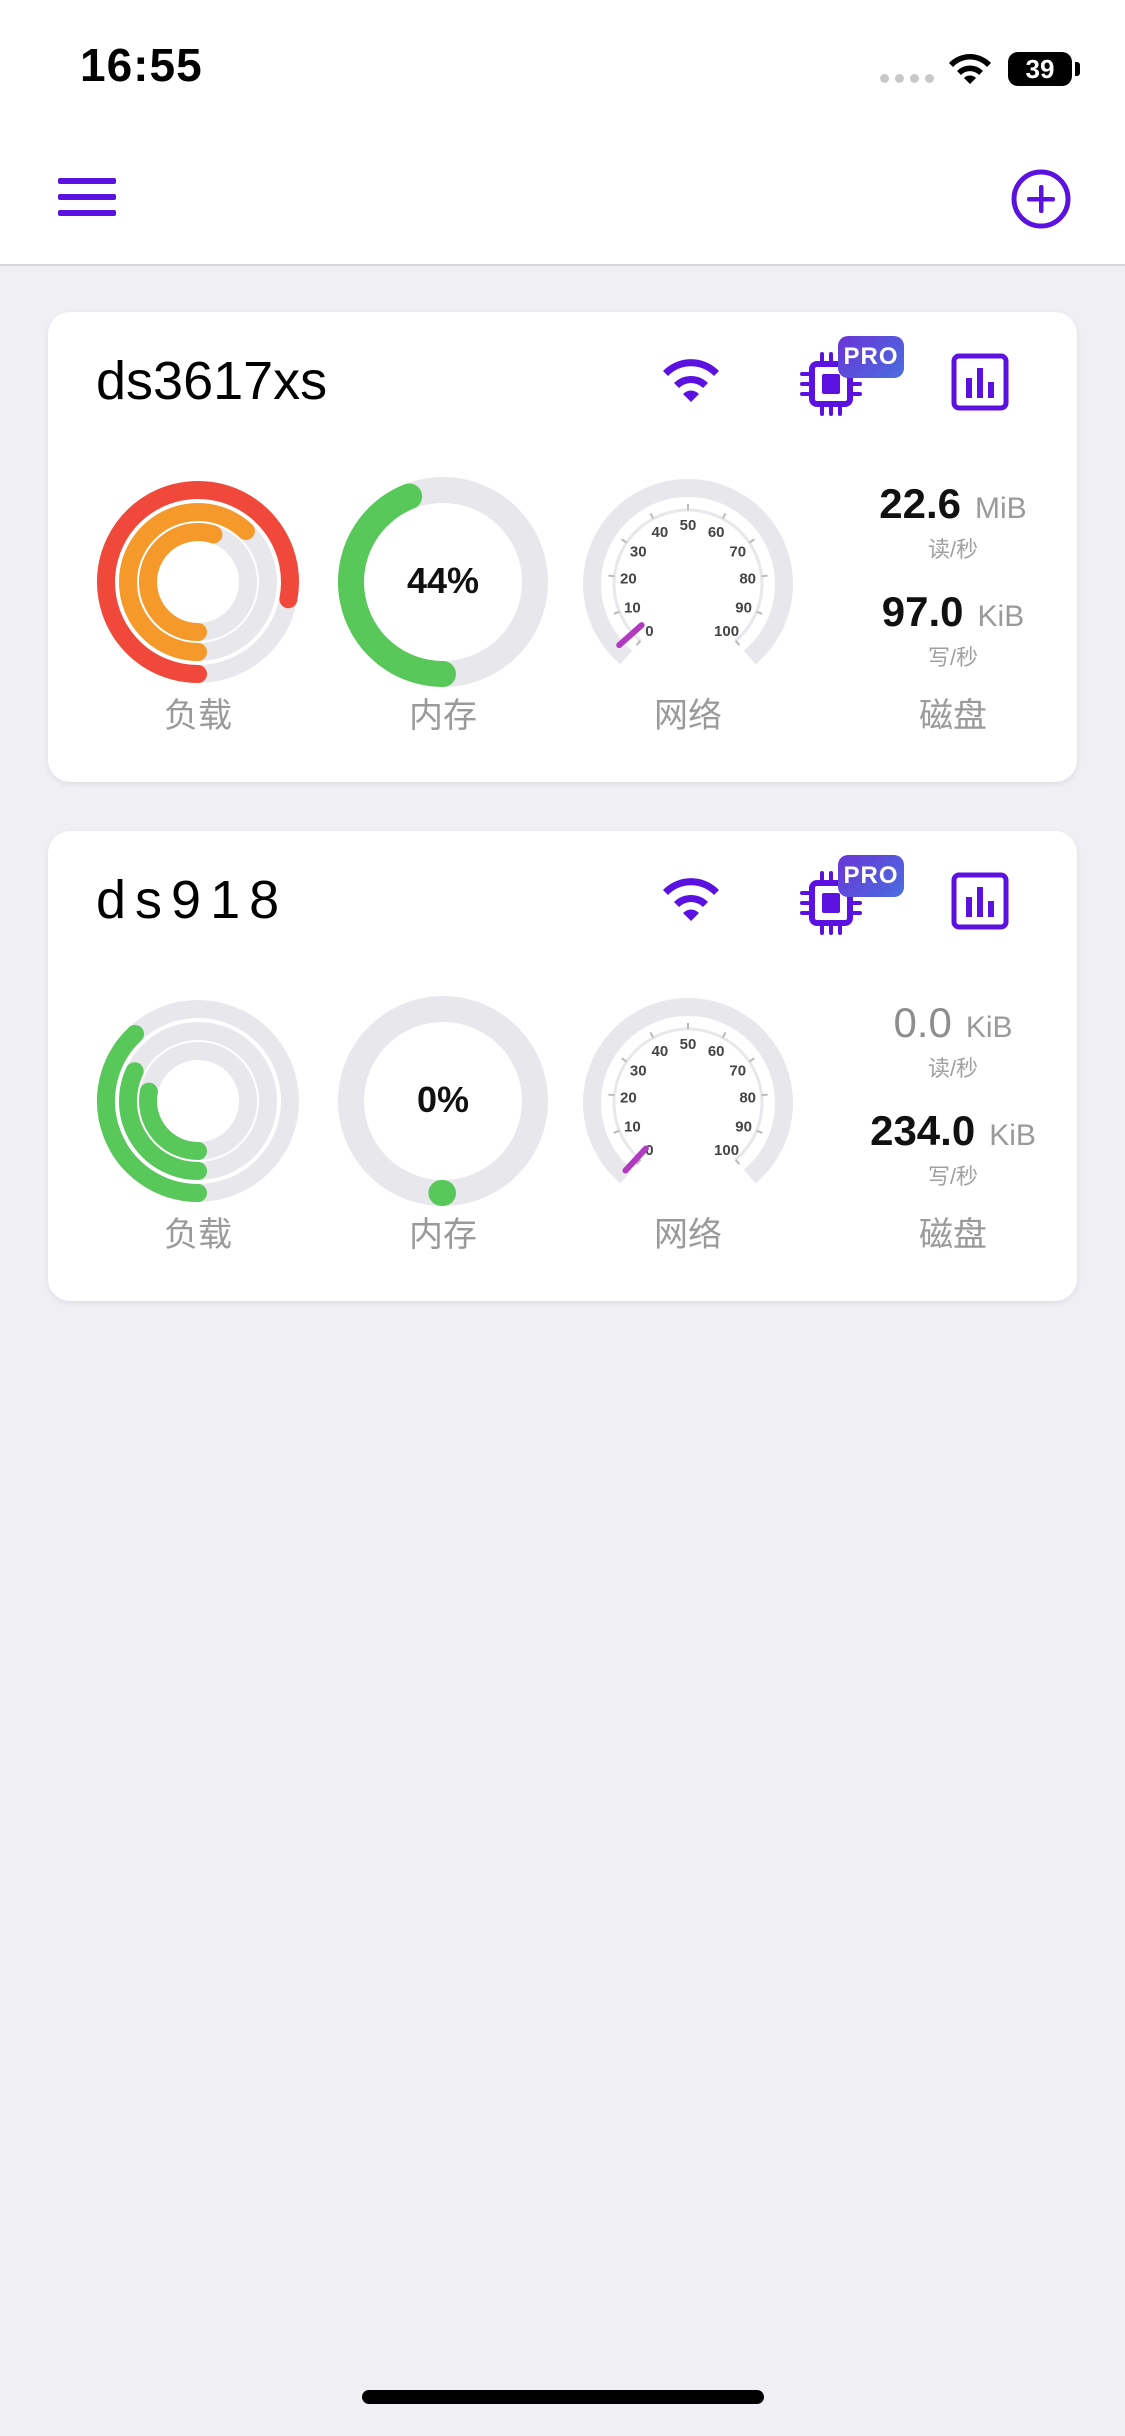 The image size is (1125, 2436). Describe the element at coordinates (920, 503) in the screenshot. I see `disk-read-value: 22.6` at that location.